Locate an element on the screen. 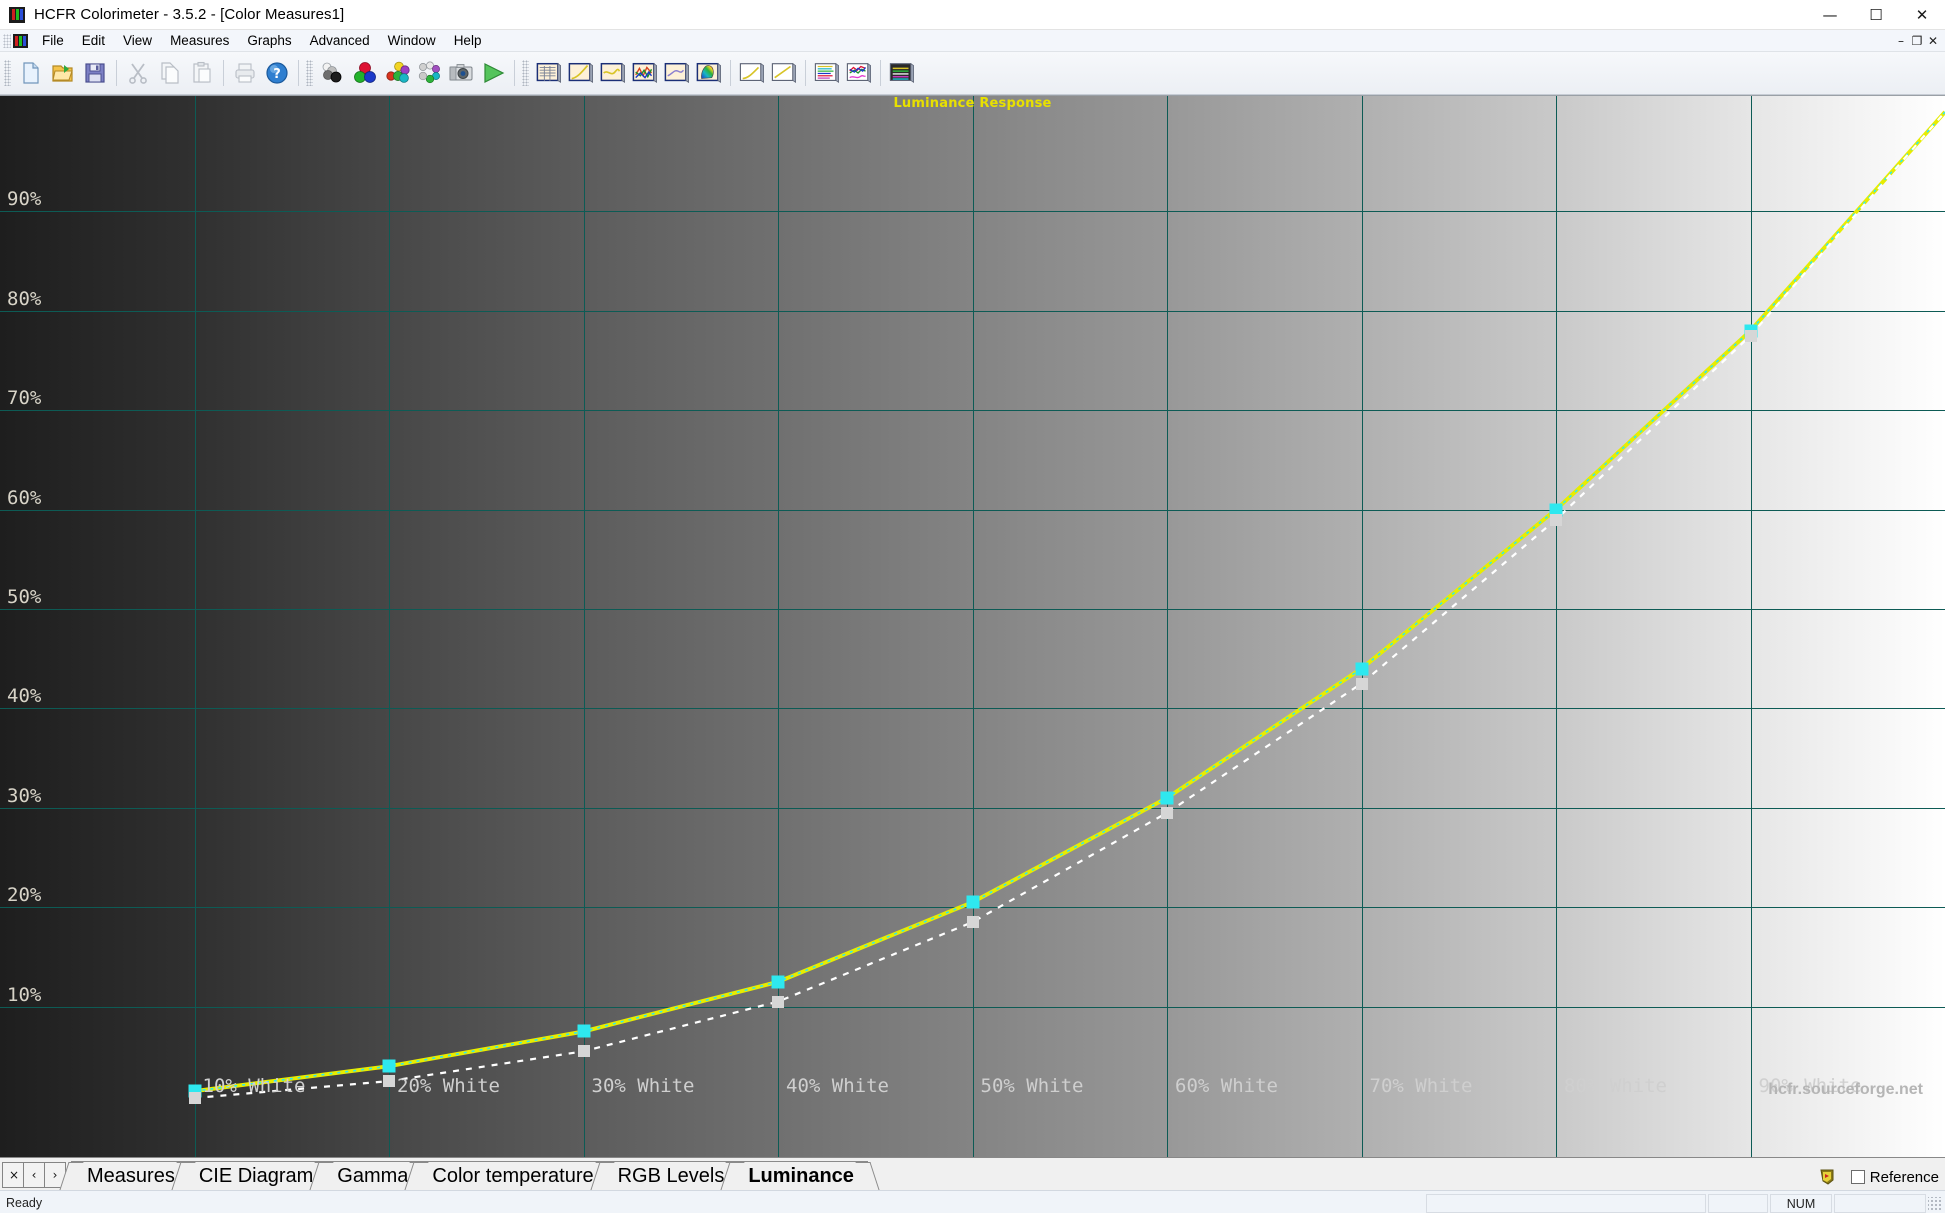 Image resolution: width=1945 pixels, height=1213 pixels. graph-yellow-line-icon is located at coordinates (784, 73).